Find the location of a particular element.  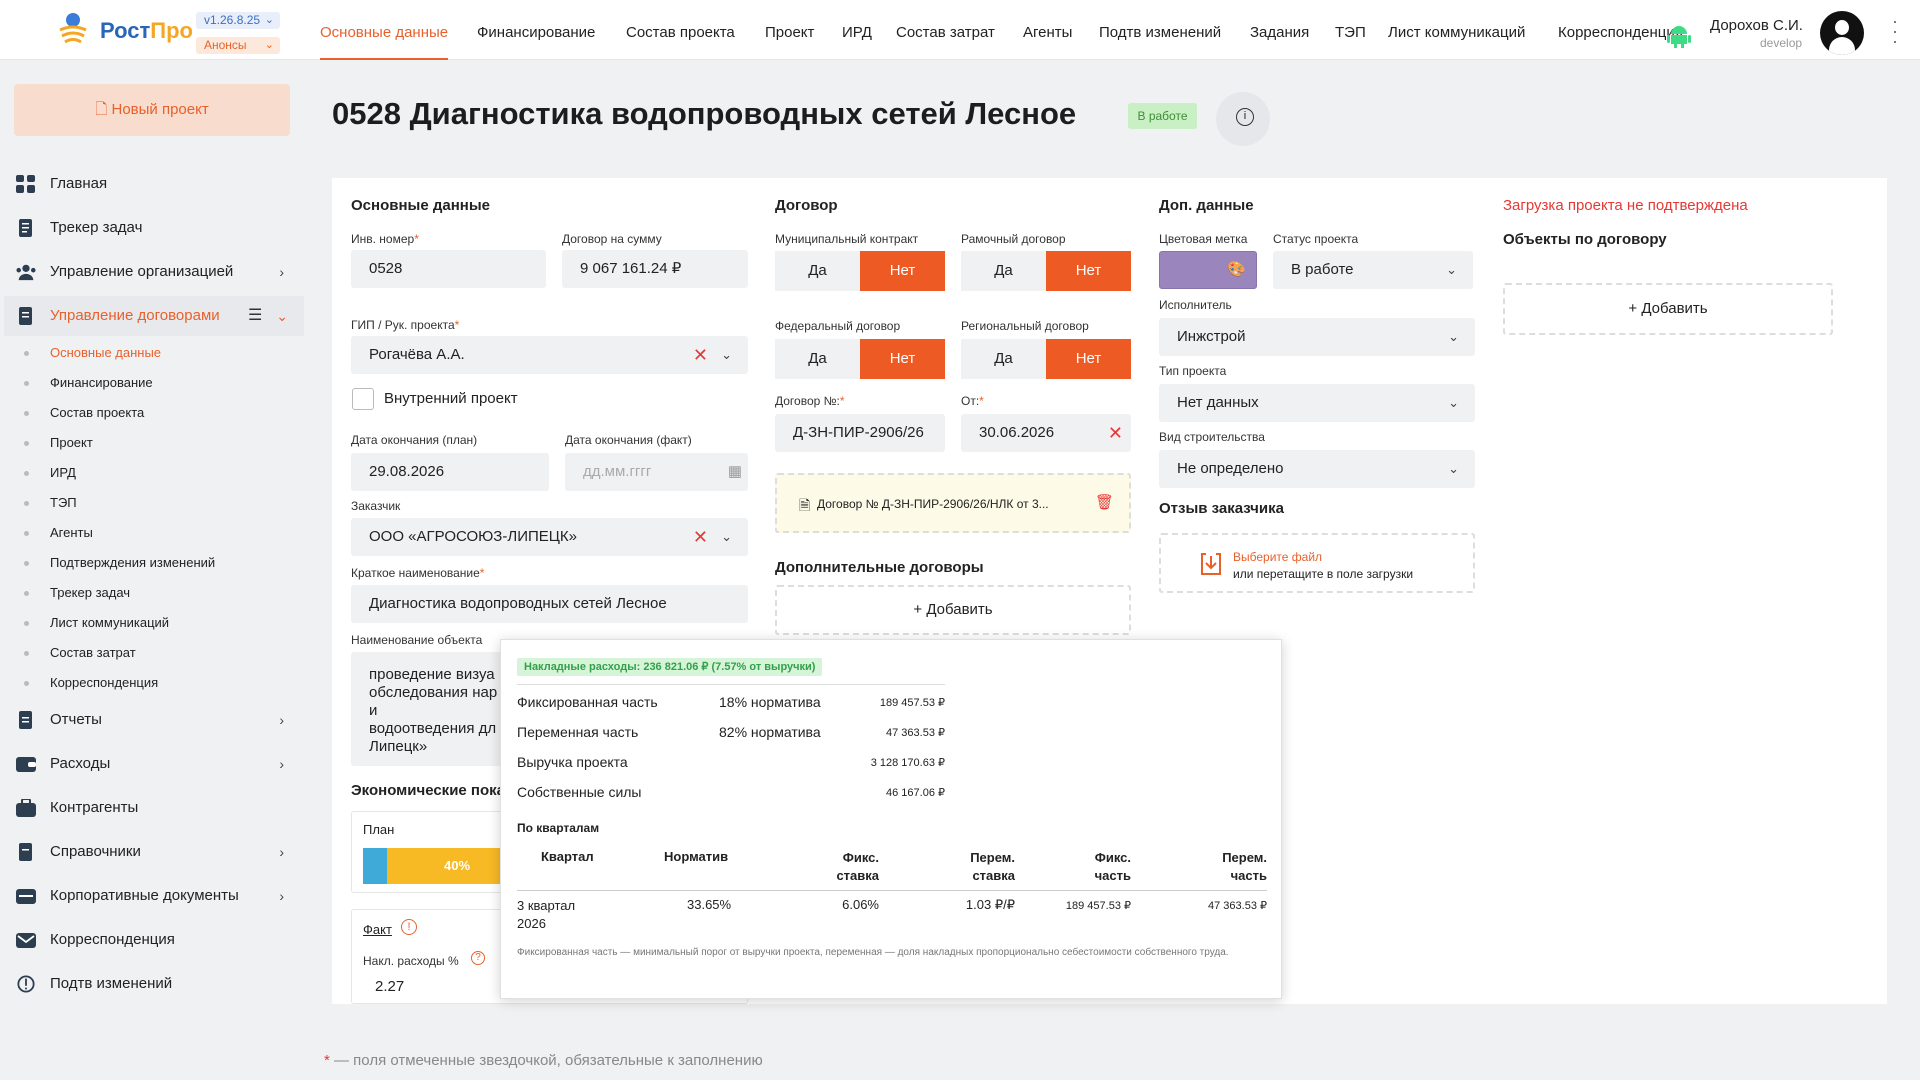

project-type-label: Тип проекта is located at coordinates (1193, 371).